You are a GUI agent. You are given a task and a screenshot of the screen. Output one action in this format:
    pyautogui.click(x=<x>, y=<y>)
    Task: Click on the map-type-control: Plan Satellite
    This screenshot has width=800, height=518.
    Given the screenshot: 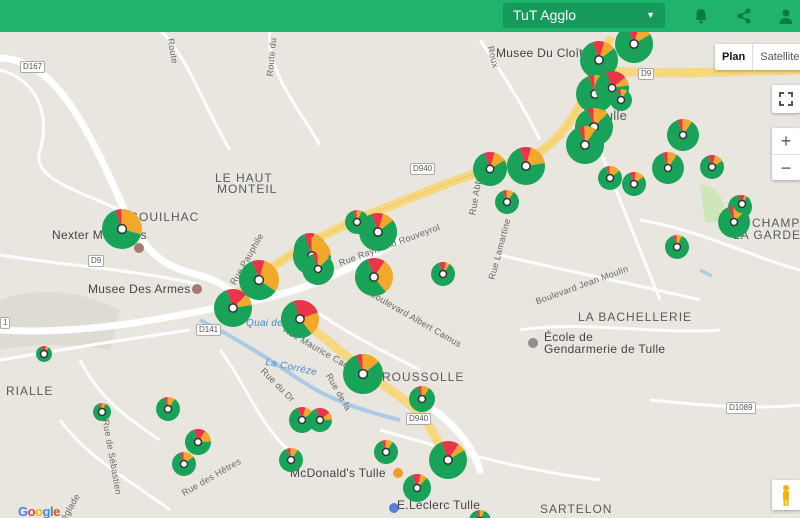 What is the action you would take?
    pyautogui.click(x=757, y=57)
    